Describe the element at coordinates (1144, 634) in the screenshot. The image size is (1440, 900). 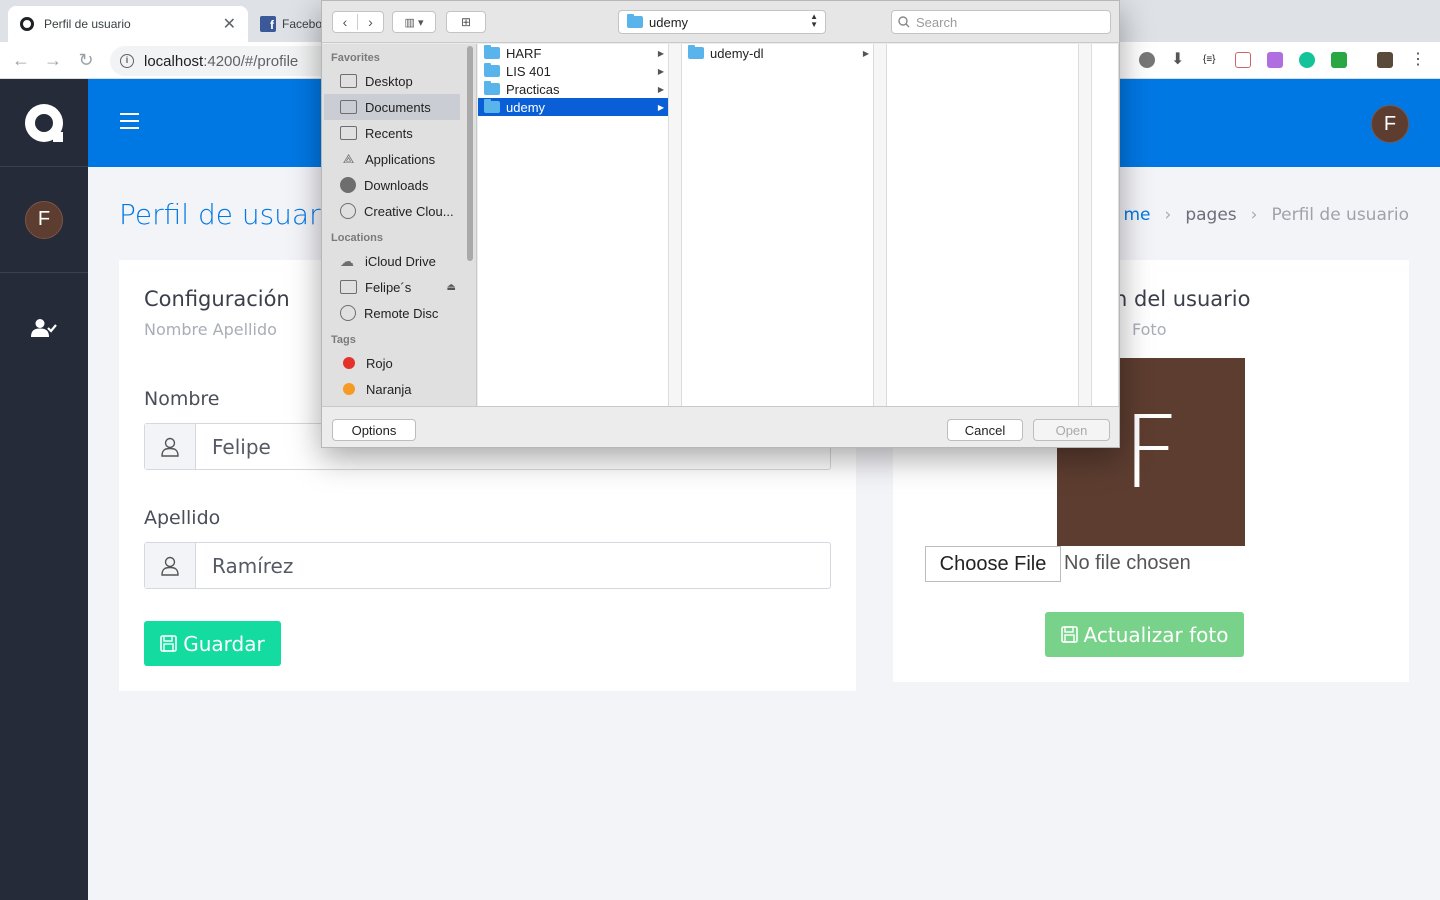
I see `update-photo-button: Actualizar foto` at that location.